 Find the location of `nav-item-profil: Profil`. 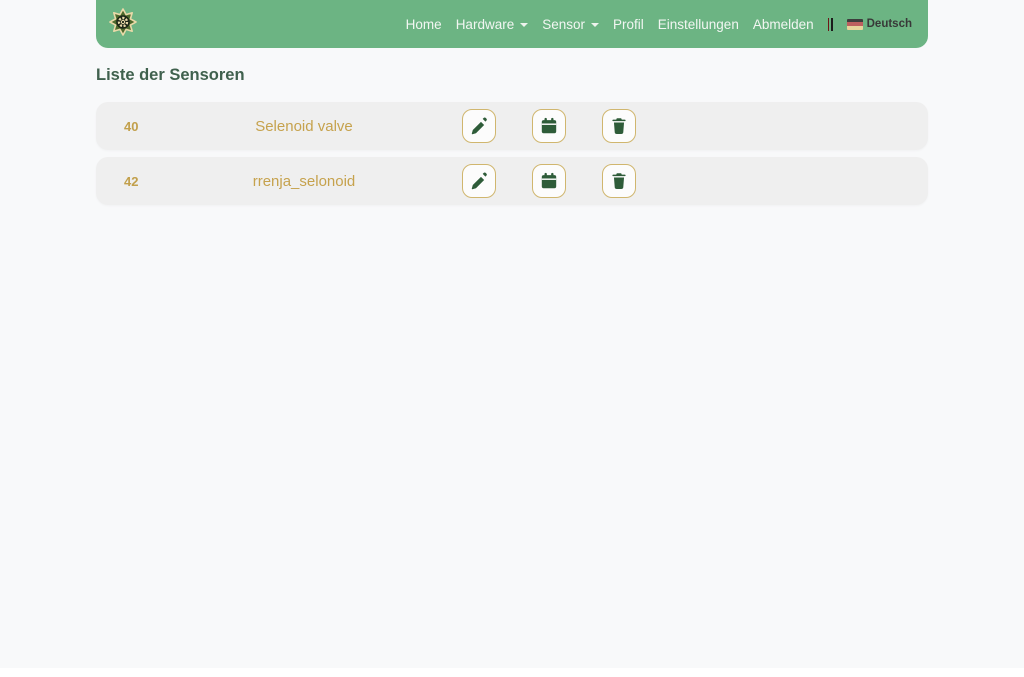

nav-item-profil: Profil is located at coordinates (628, 24).